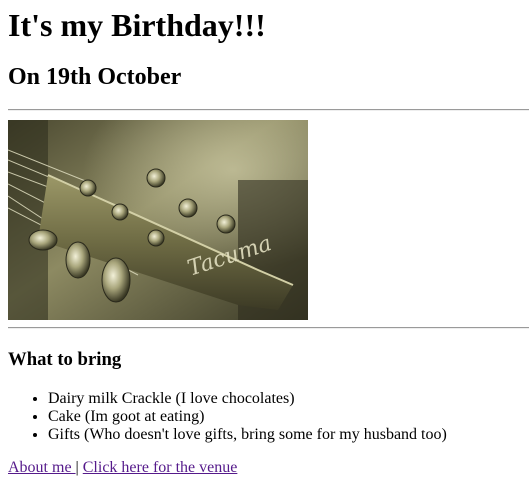  I want to click on divider-bottom, so click(268, 328).